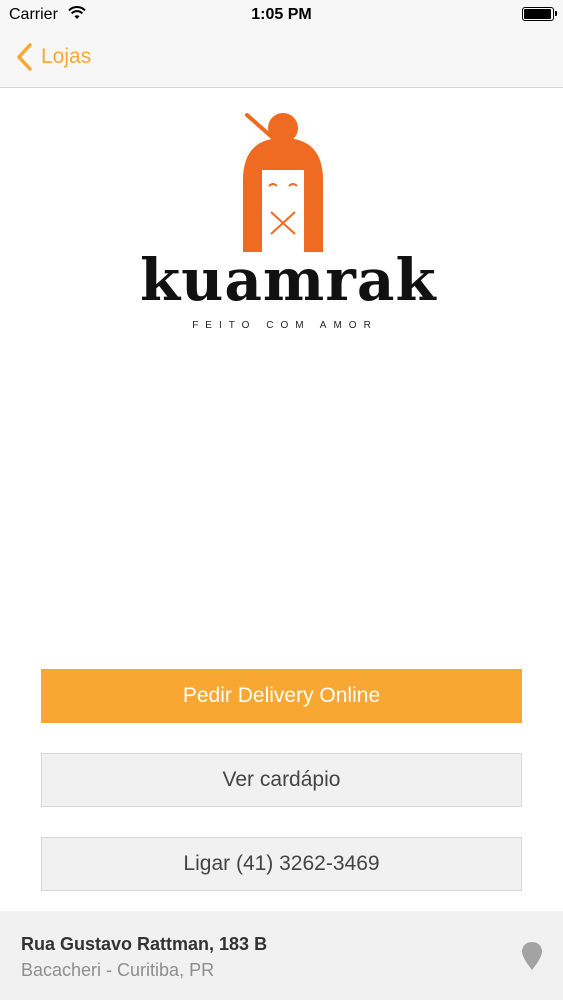 The image size is (563, 1000). I want to click on view-menu-button: Ver cardápio, so click(281, 780).